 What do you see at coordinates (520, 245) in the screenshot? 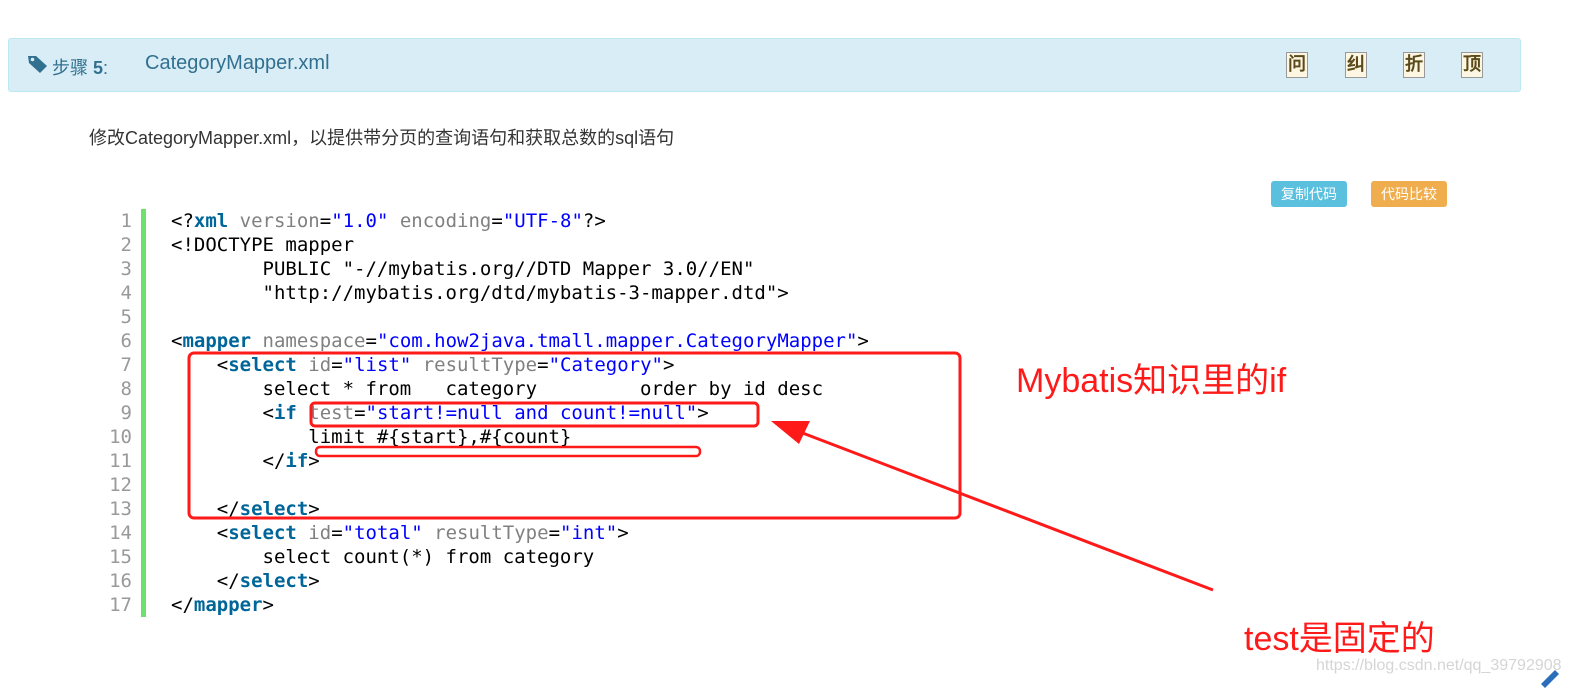
I see `code-line: <!DOCTYPE mapper` at bounding box center [520, 245].